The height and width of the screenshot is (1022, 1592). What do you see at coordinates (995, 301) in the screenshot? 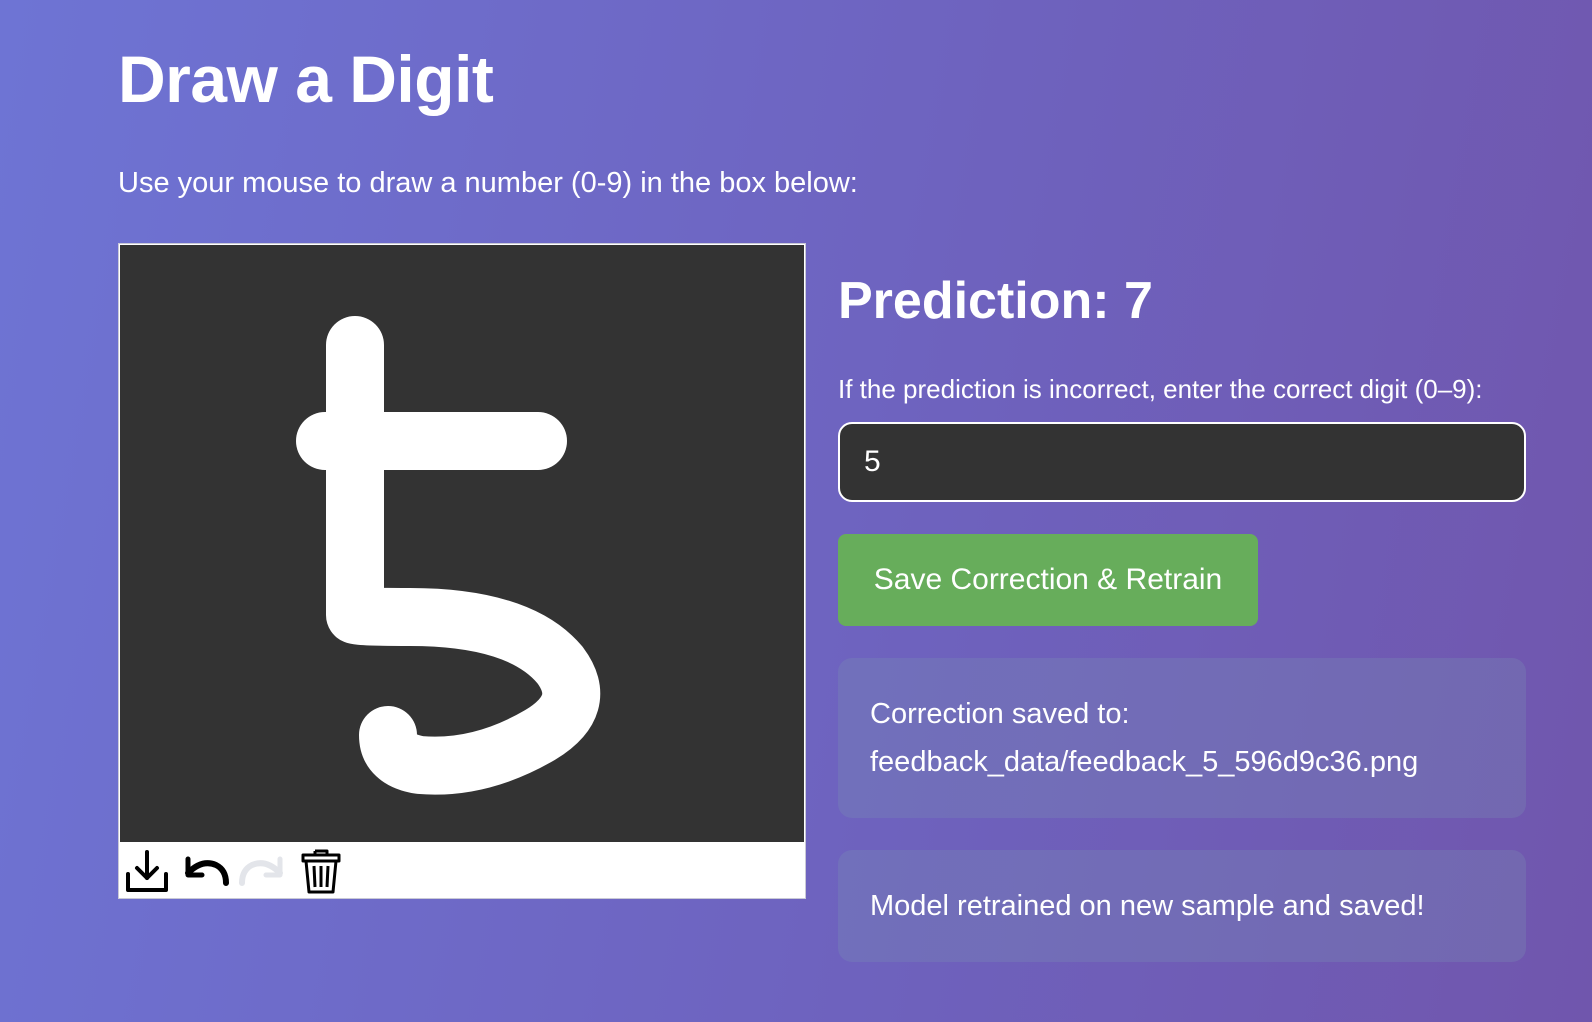
I see `prediction-heading: Prediction: 7` at bounding box center [995, 301].